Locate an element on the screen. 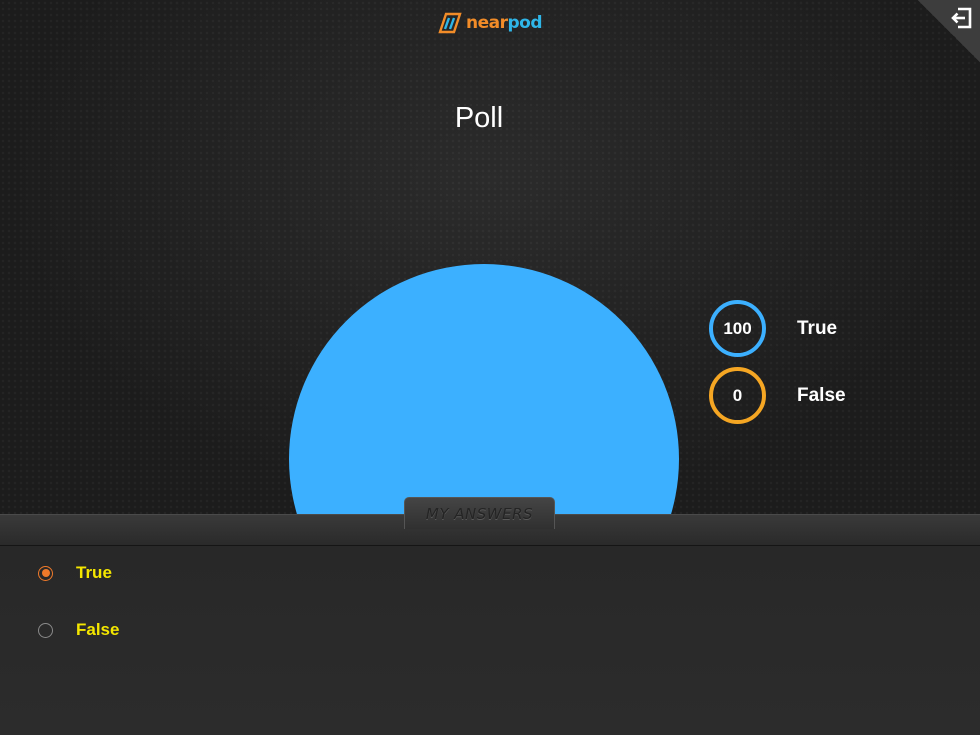 The height and width of the screenshot is (735, 980). radio-unselected-icon is located at coordinates (45, 630).